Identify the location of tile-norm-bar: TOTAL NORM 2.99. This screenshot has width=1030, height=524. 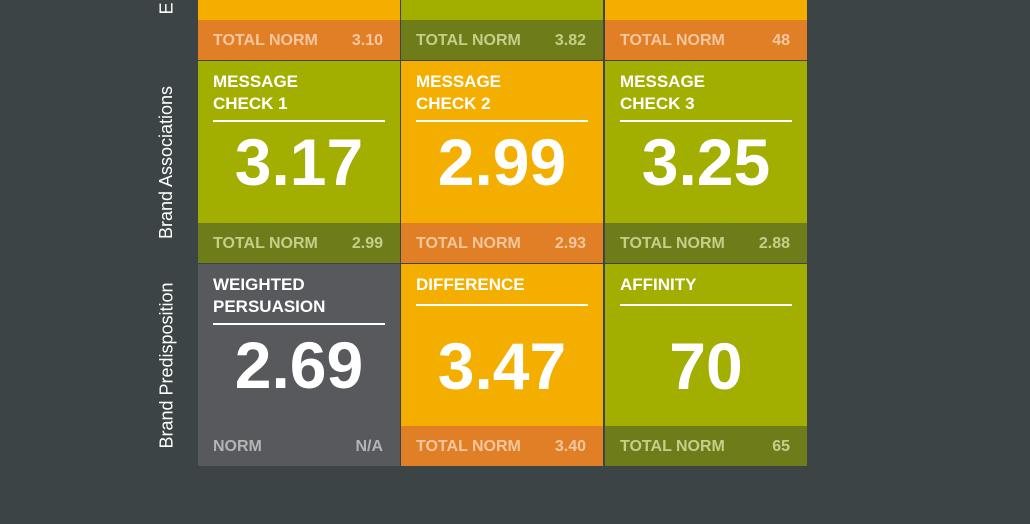
(299, 243).